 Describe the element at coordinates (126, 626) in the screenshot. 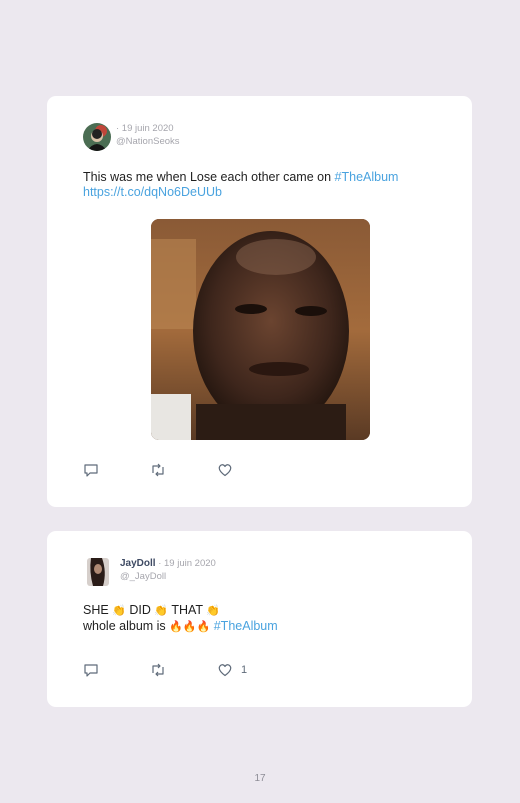

I see `tweet-text-body: whole album is` at that location.